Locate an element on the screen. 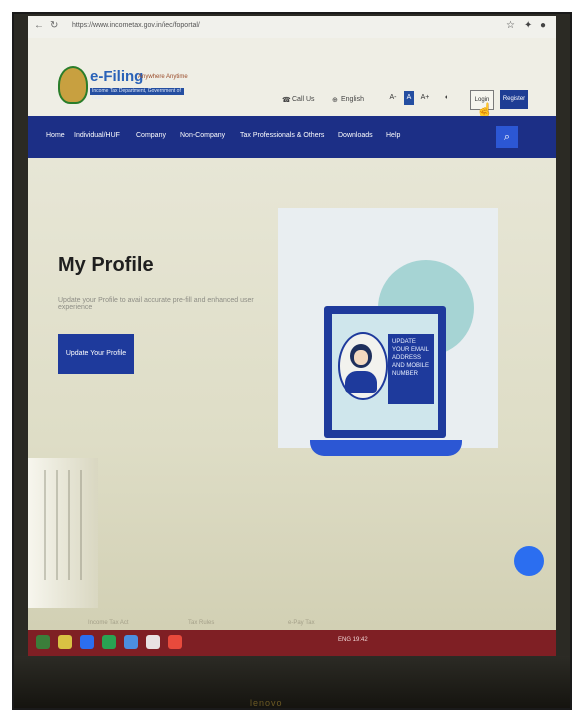  avatar-face is located at coordinates (361, 357).